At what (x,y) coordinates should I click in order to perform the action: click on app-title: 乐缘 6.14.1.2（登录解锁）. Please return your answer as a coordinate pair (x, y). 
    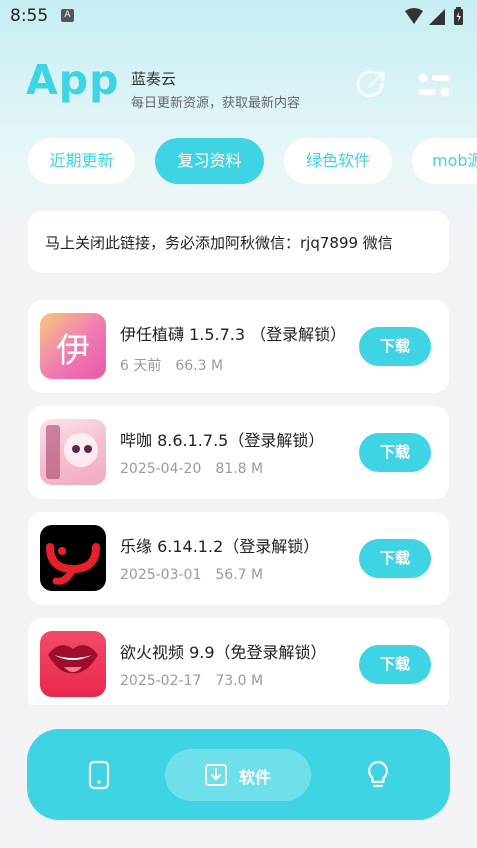
    Looking at the image, I should click on (220, 546).